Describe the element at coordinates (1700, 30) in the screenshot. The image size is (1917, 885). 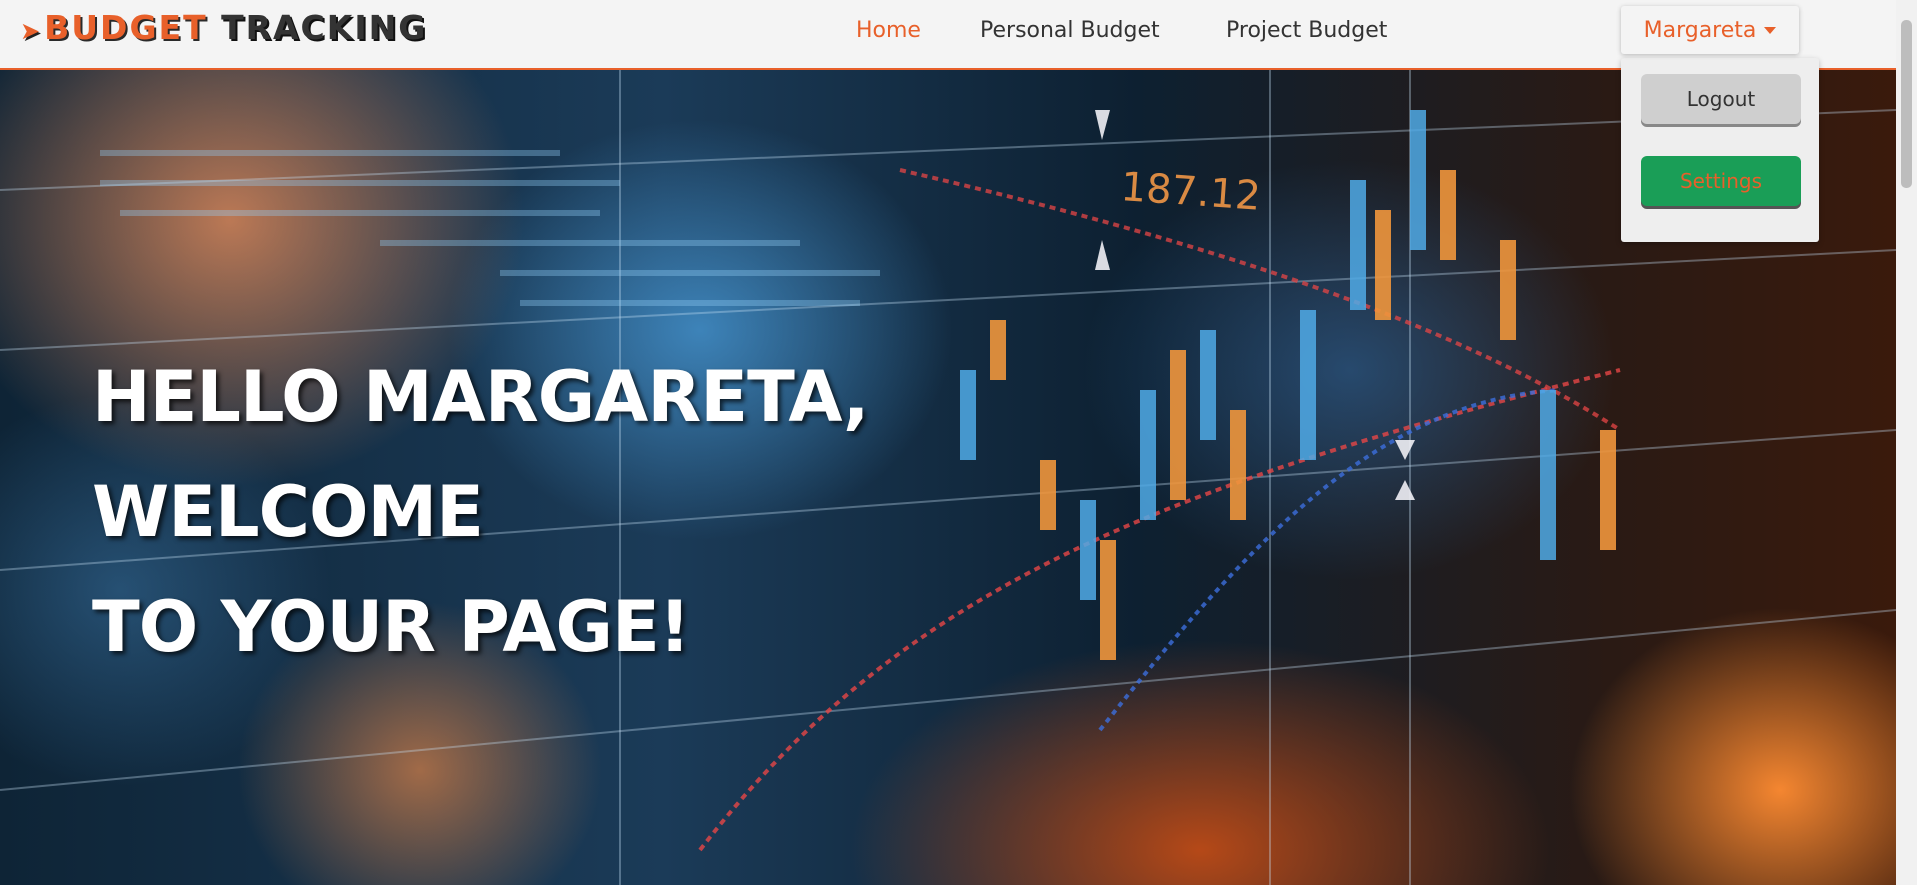
I see `user-name: Margareta` at that location.